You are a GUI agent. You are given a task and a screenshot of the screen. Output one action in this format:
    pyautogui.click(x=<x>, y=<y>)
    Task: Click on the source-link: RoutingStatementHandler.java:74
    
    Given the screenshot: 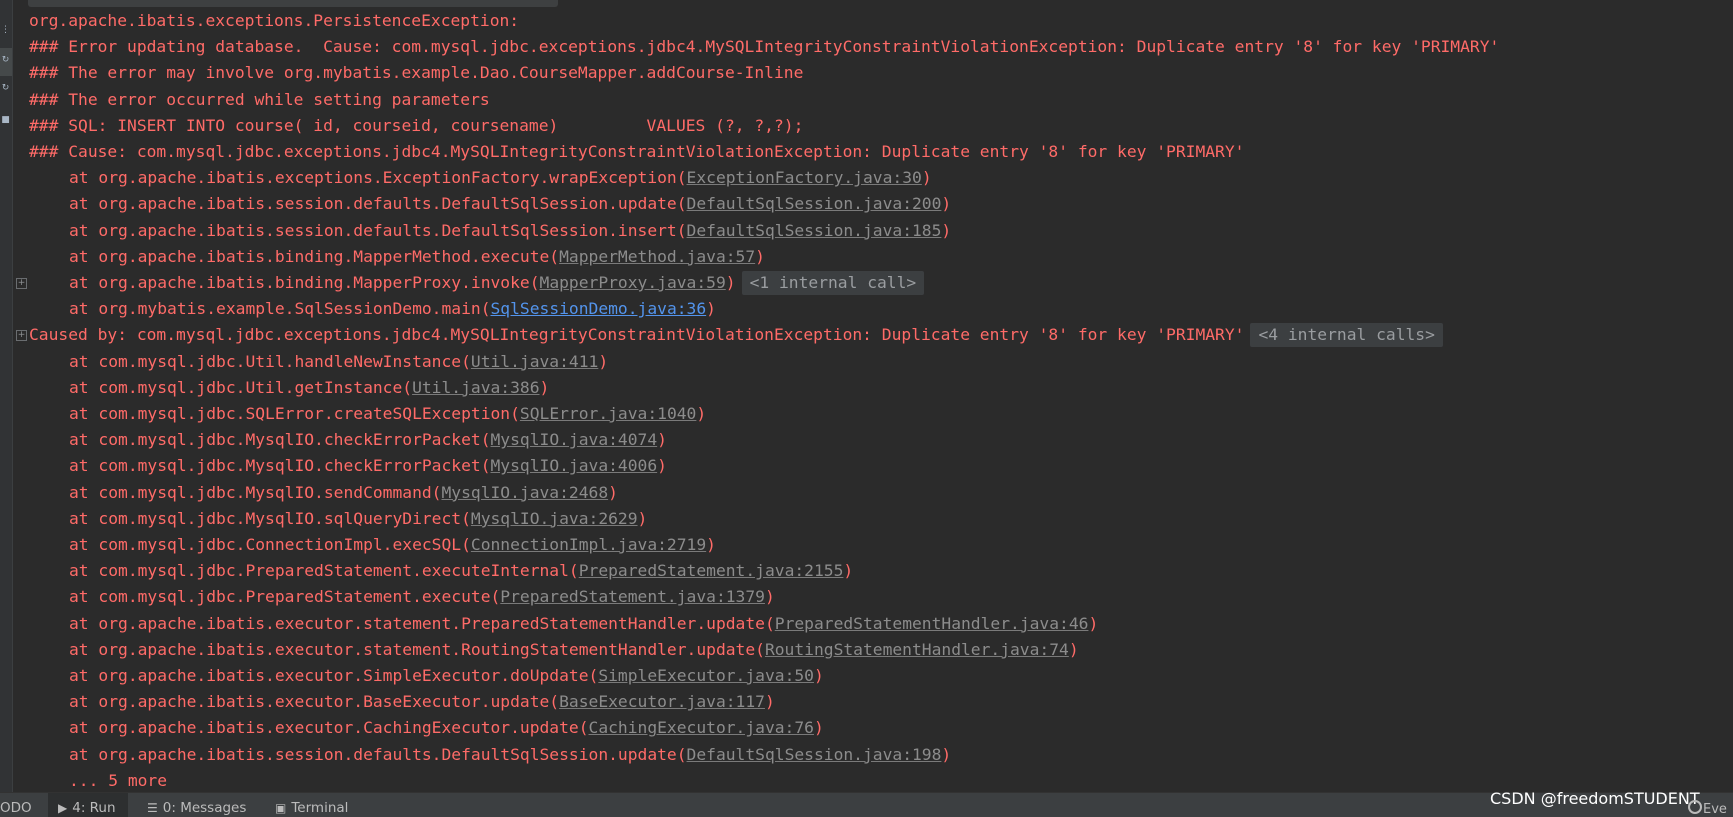 What is the action you would take?
    pyautogui.click(x=917, y=649)
    